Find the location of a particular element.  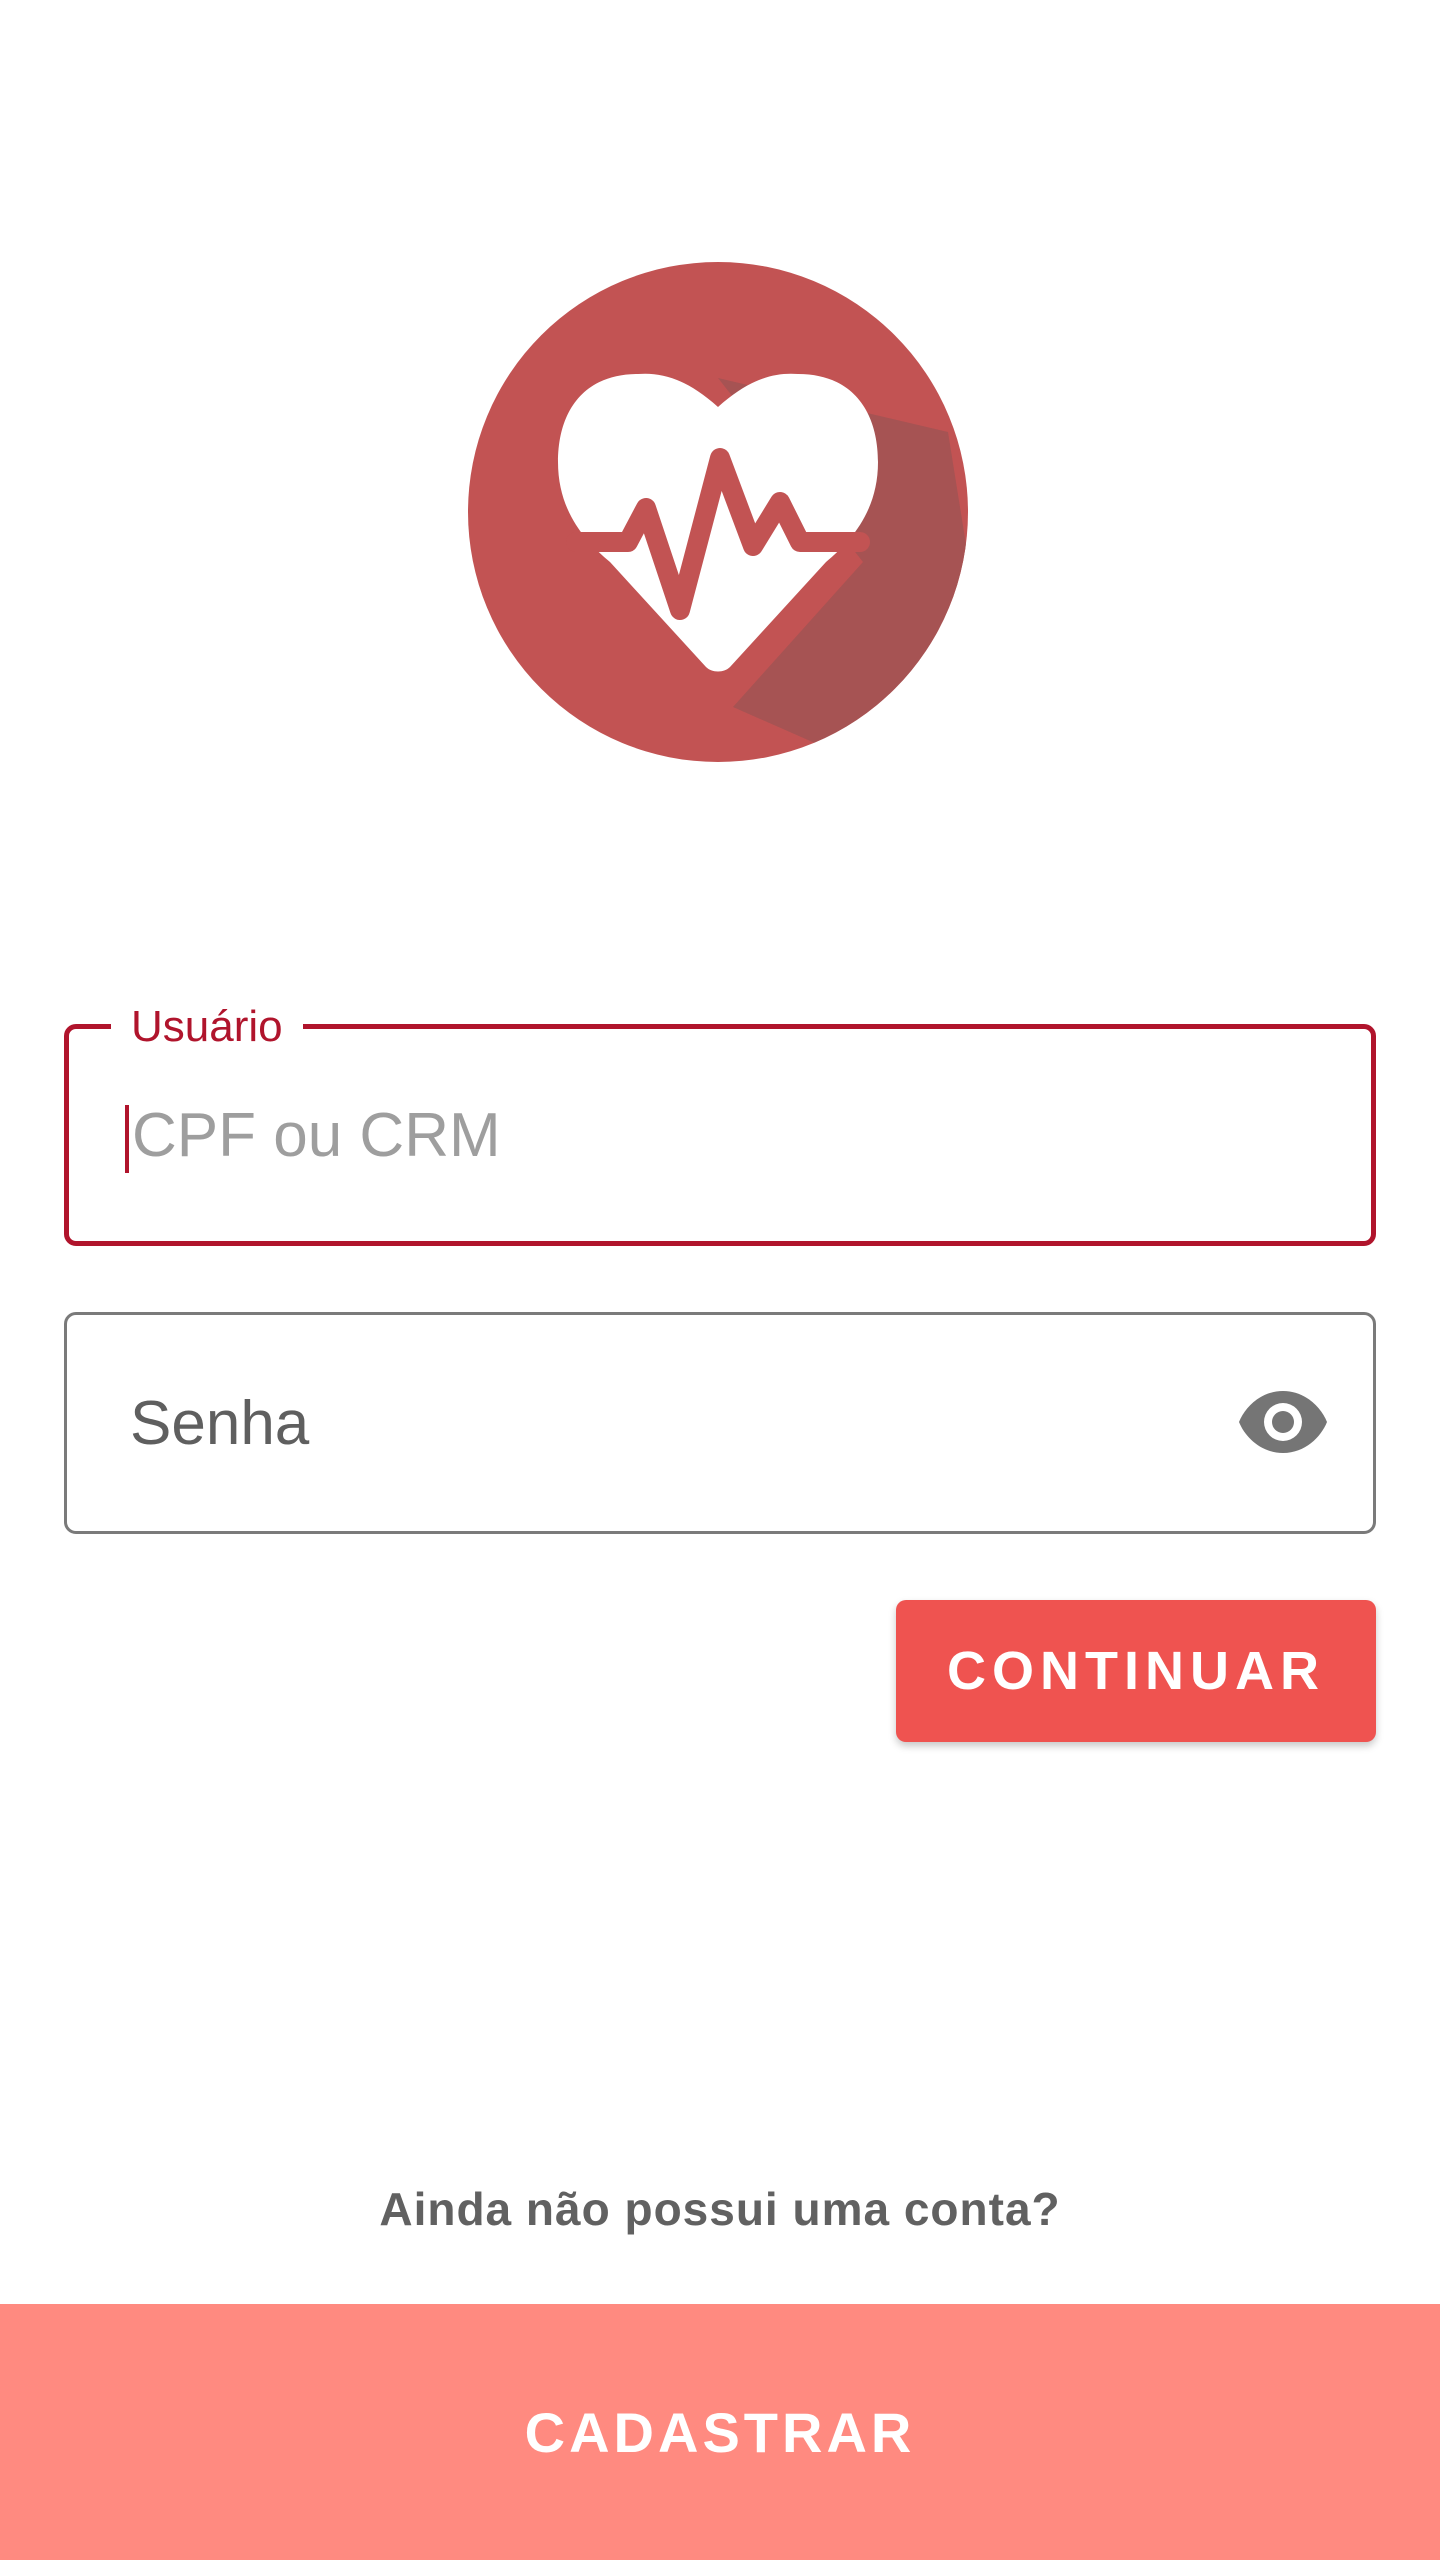

password-field is located at coordinates (720, 1423).